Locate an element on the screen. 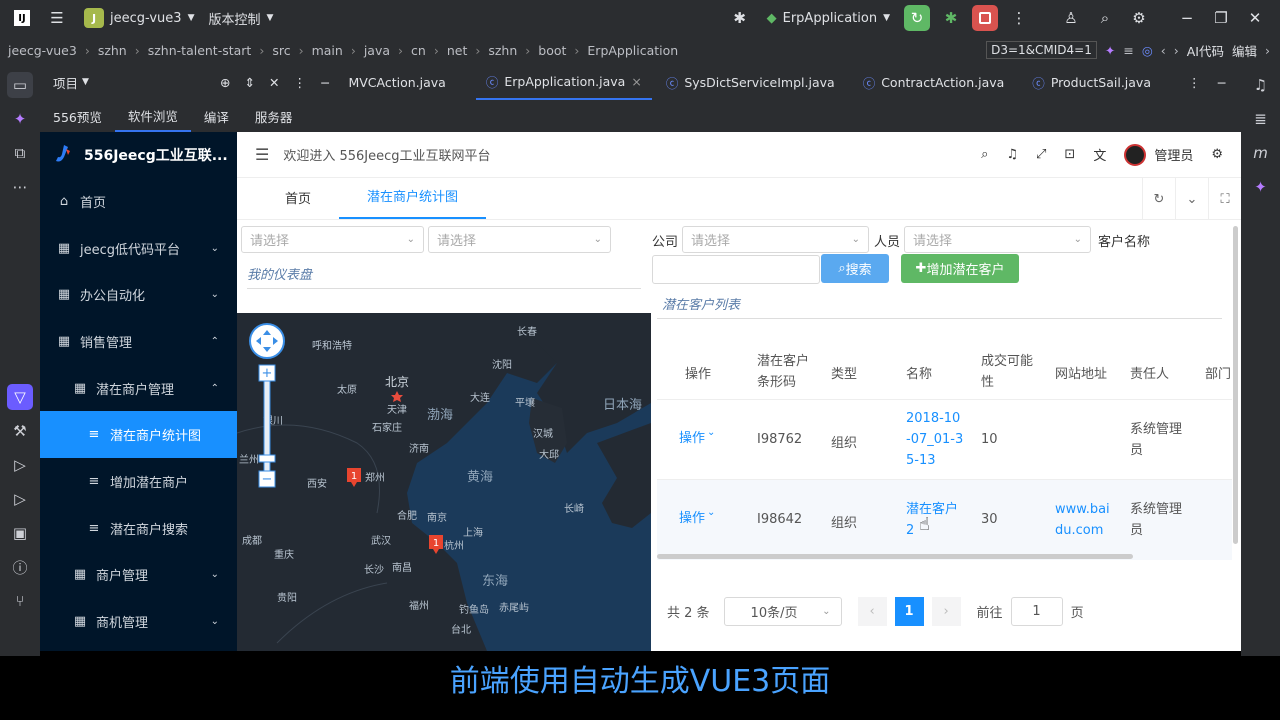 Image resolution: width=1280 pixels, height=720 pixels. add-user-icon: ♙ is located at coordinates (1071, 18).